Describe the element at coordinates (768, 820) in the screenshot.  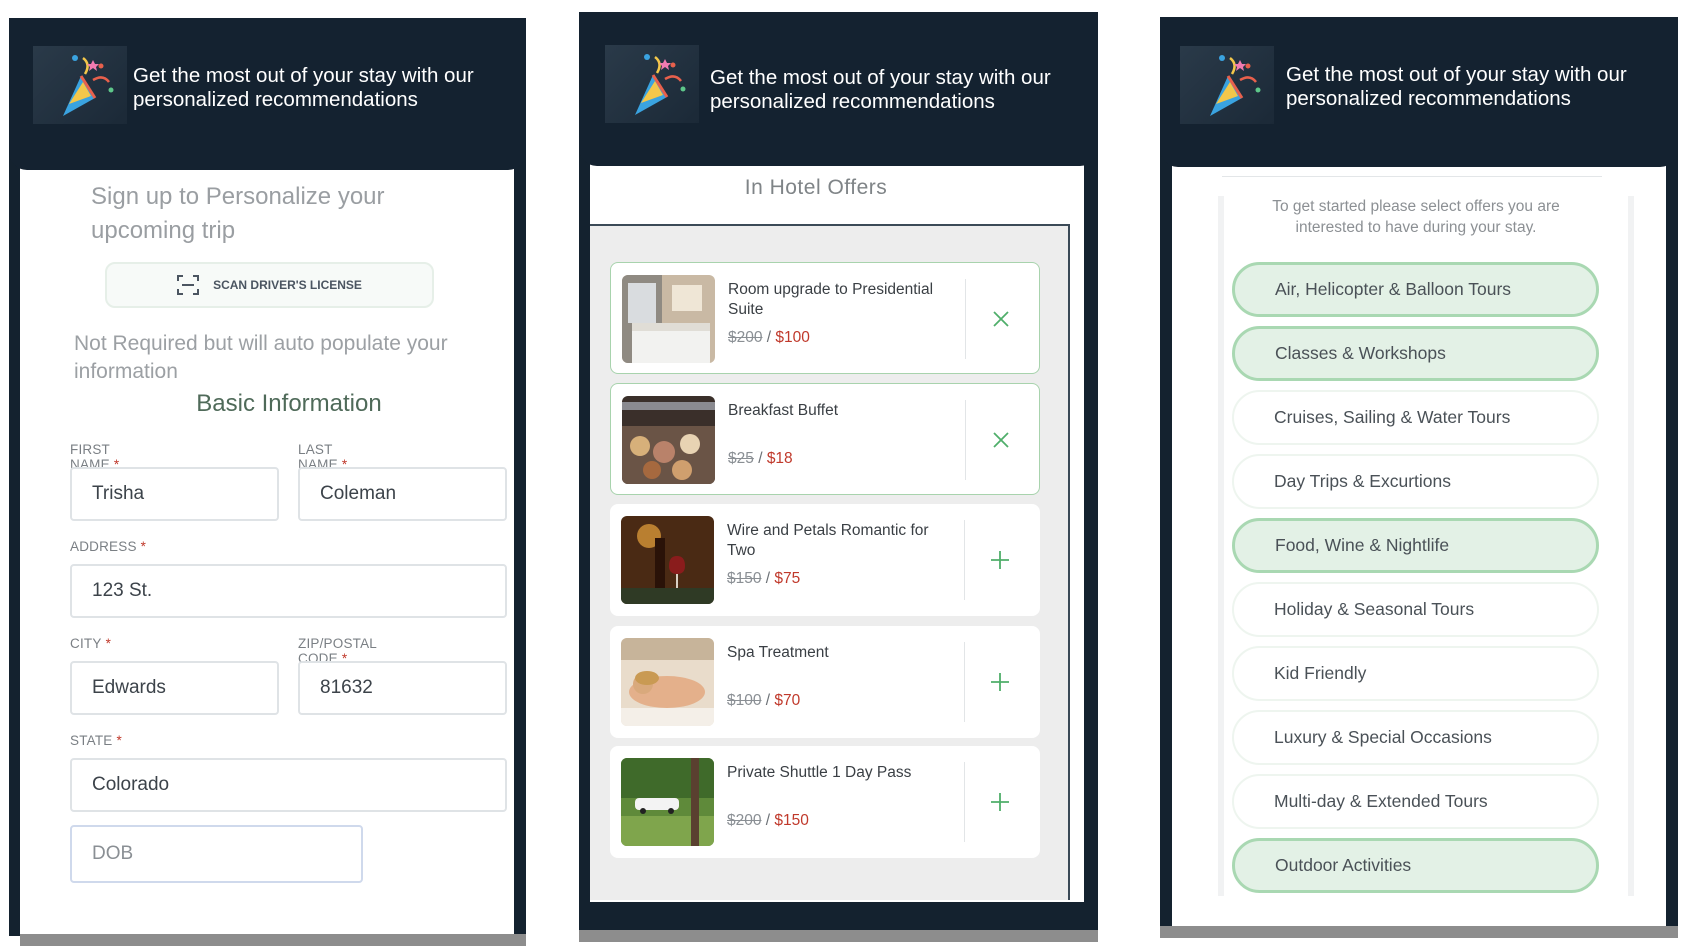
I see `offer-price: $200 / $150` at that location.